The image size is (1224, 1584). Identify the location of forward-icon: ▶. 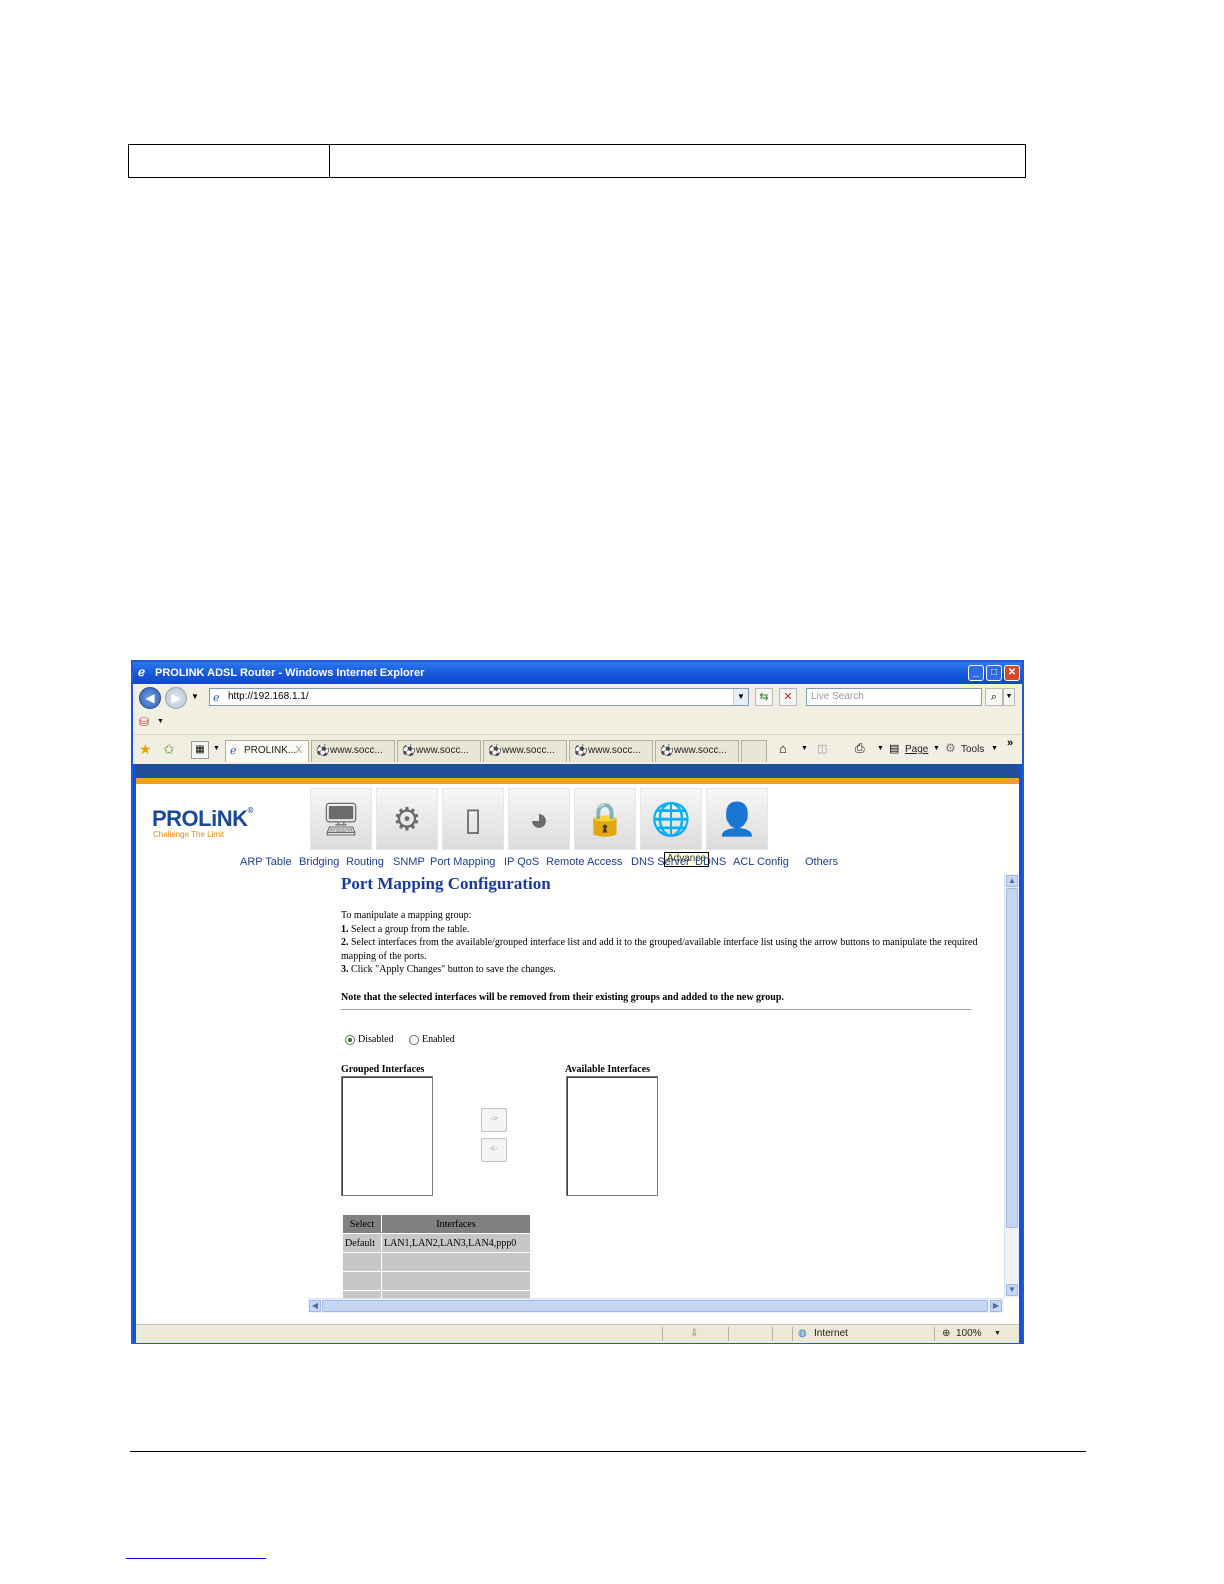
(176, 698).